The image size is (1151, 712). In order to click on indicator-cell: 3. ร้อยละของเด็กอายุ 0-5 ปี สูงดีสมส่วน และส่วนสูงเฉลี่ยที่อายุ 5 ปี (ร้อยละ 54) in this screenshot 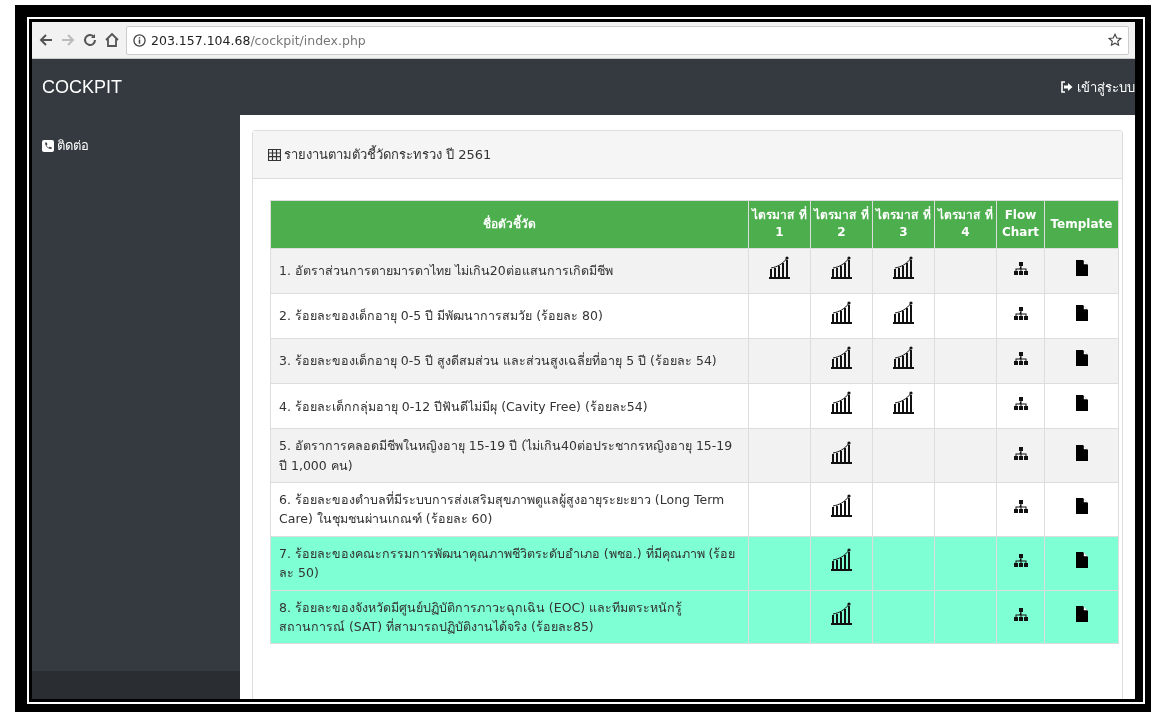, I will do `click(509, 361)`.